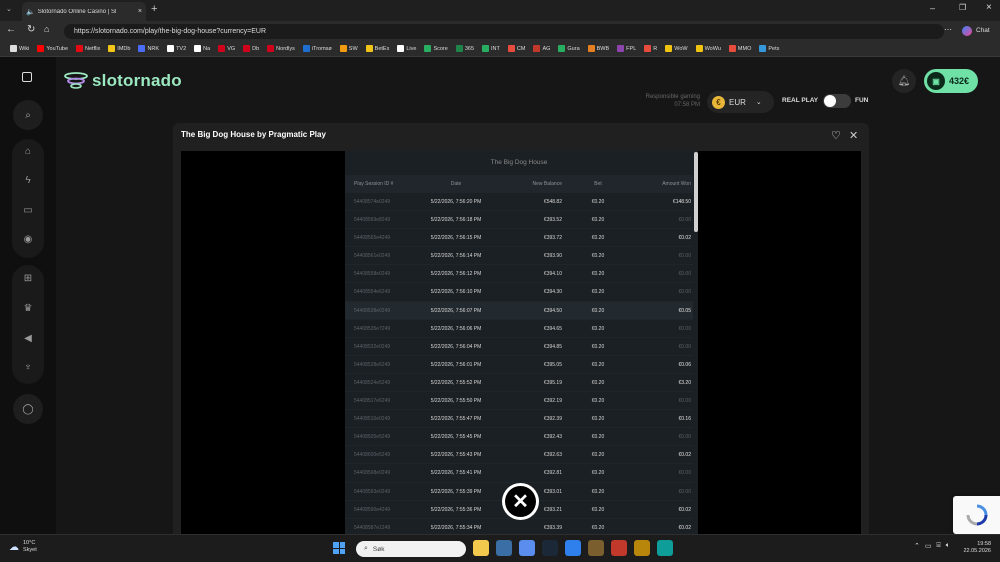 The image size is (1000, 562). What do you see at coordinates (599, 48) in the screenshot?
I see `bookmark-item: BWB` at bounding box center [599, 48].